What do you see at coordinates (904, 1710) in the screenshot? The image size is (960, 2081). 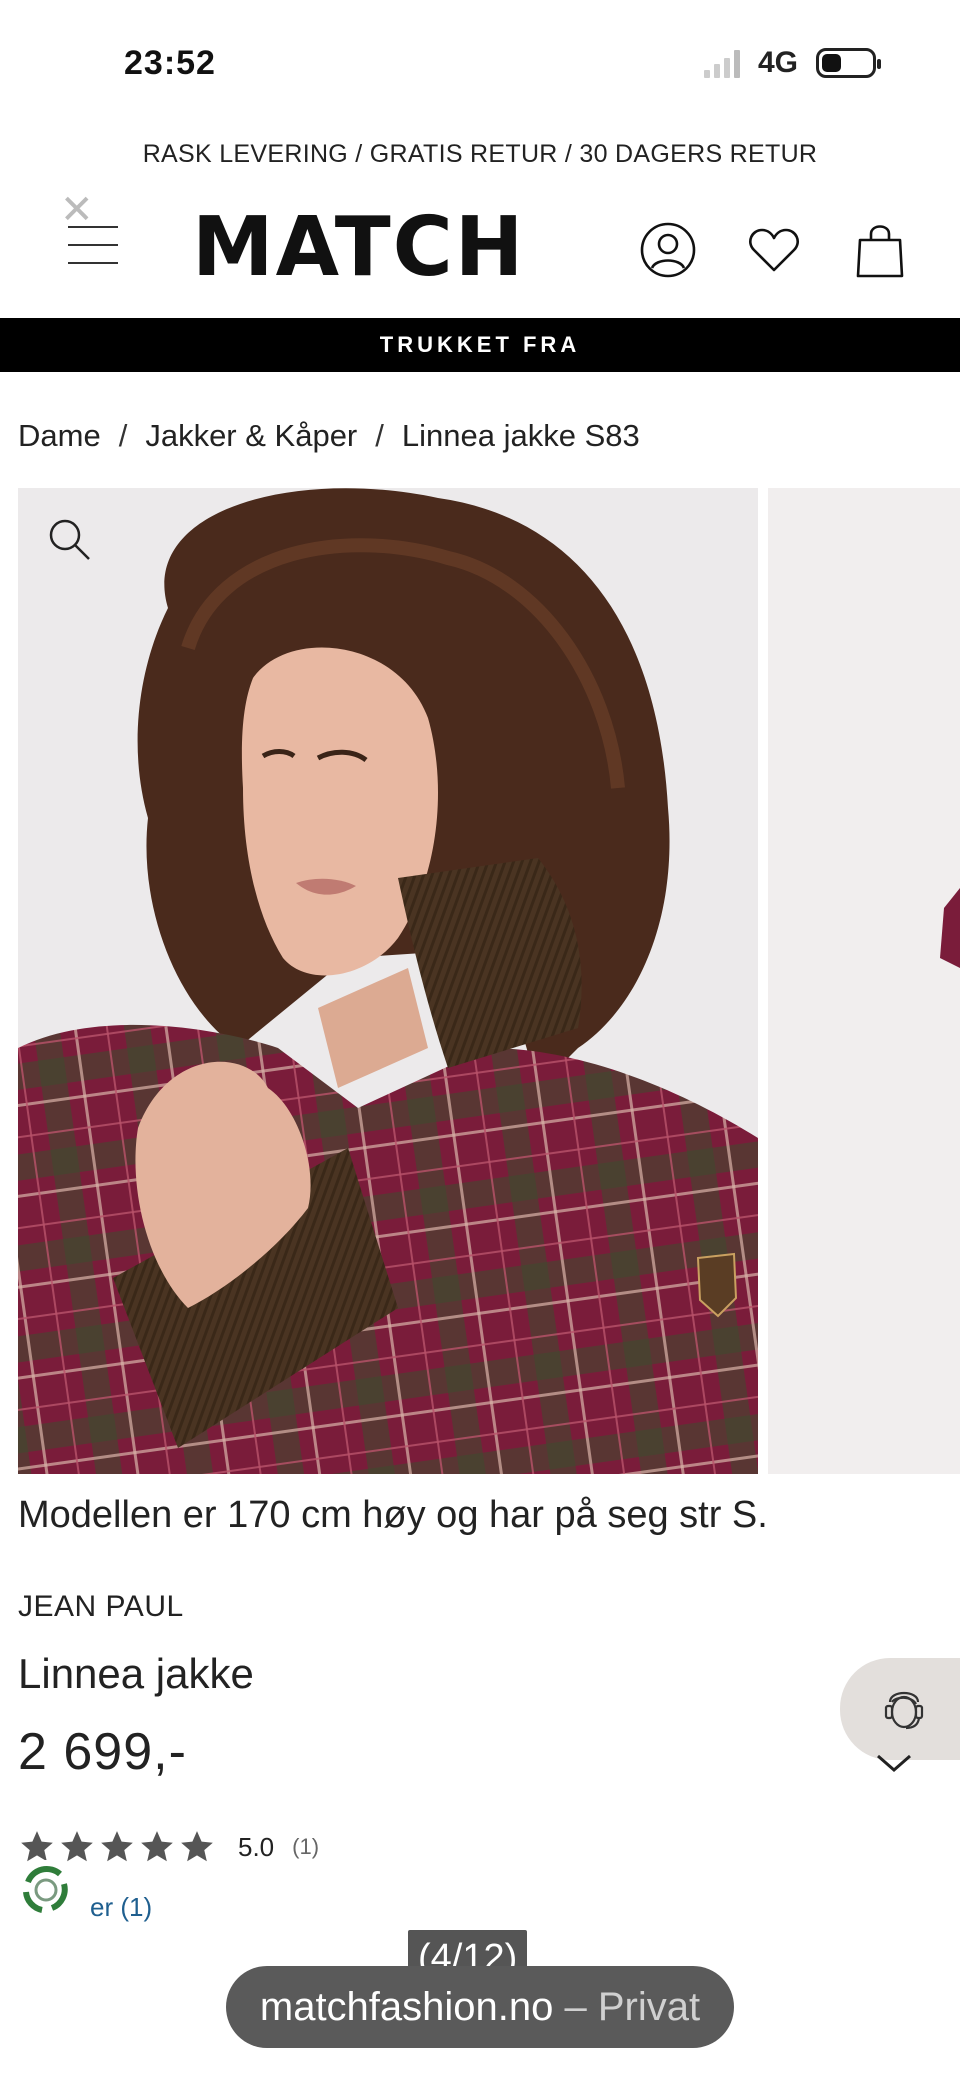 I see `support-agent-icon` at bounding box center [904, 1710].